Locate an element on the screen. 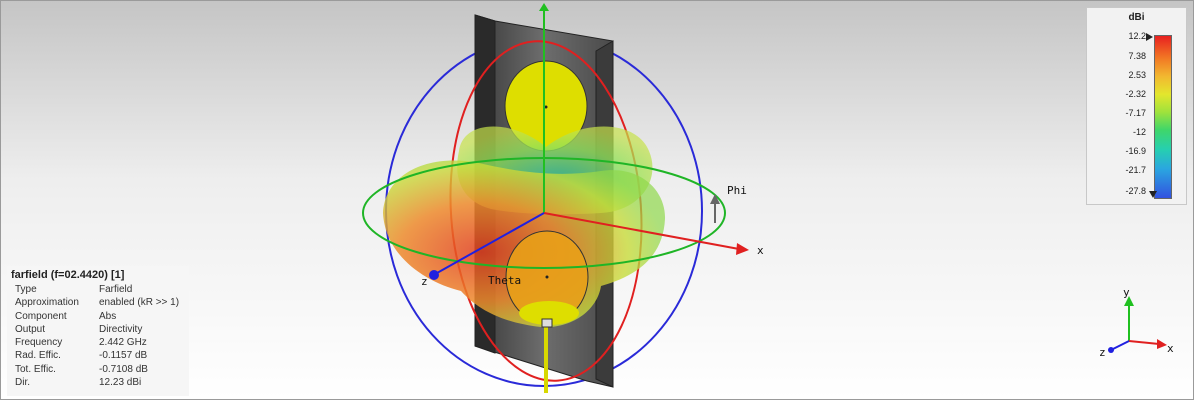 This screenshot has height=400, width=1194. table-row: Type Farfield is located at coordinates (74, 289).